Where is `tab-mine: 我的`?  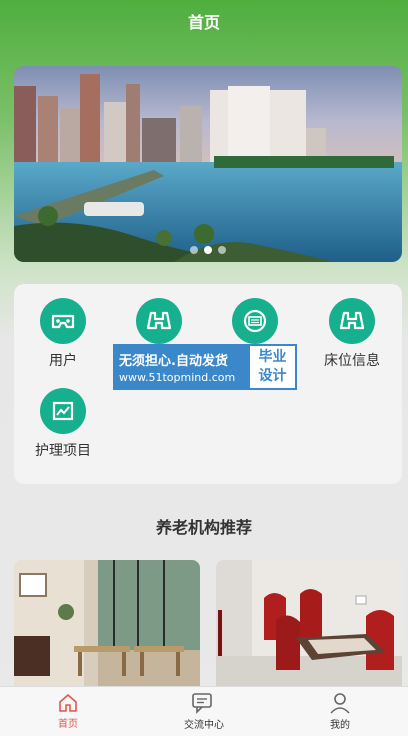
tab-mine: 我的 is located at coordinates (340, 711).